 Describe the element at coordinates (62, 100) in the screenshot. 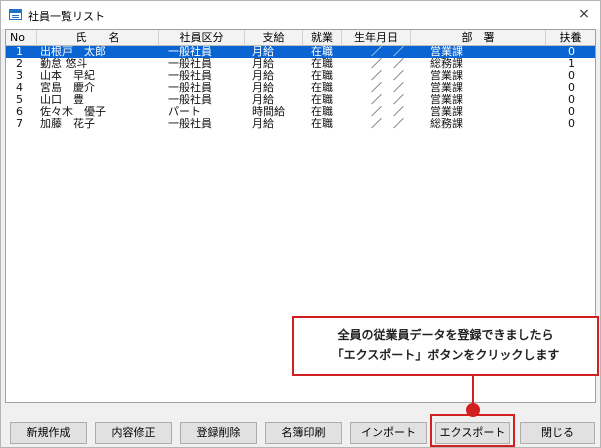

I see `cell-name: 山口 豊` at that location.